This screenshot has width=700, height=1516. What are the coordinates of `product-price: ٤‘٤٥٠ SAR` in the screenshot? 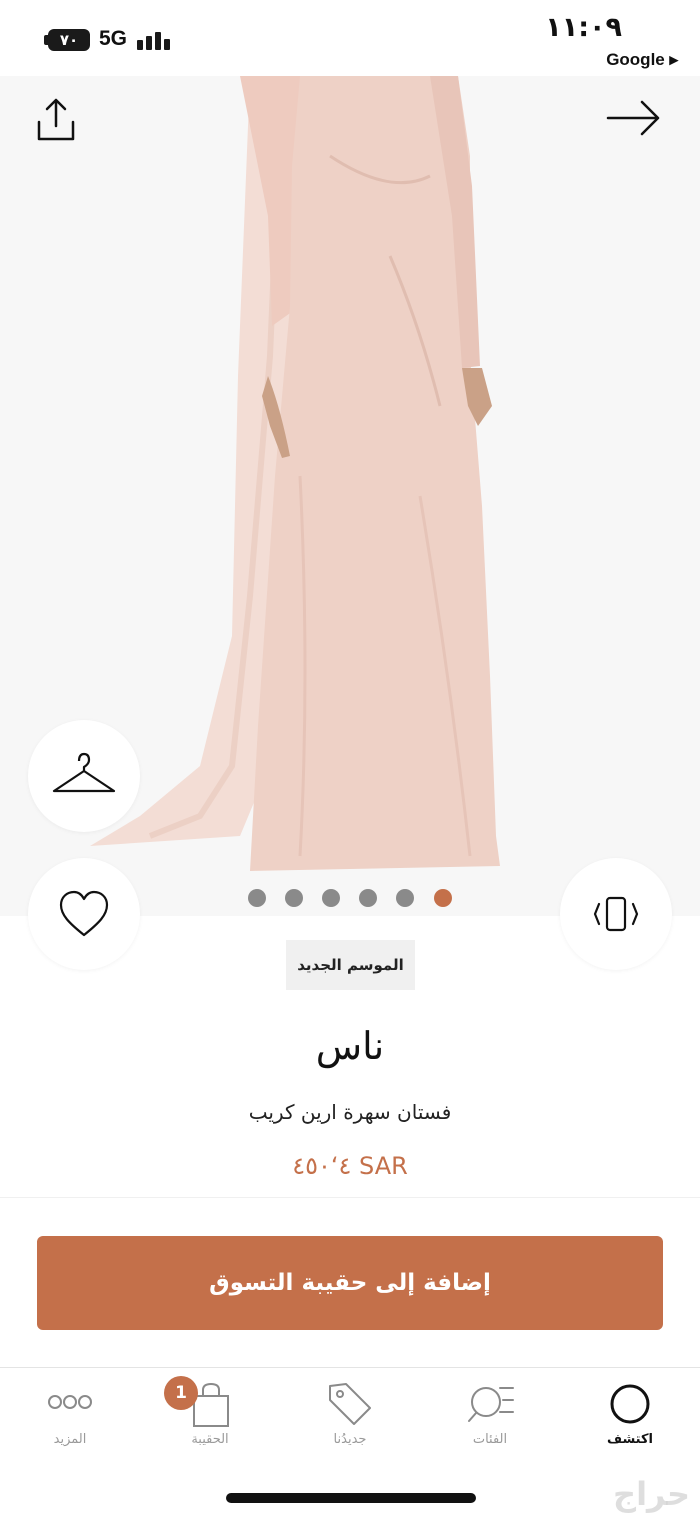 It's located at (350, 1166).